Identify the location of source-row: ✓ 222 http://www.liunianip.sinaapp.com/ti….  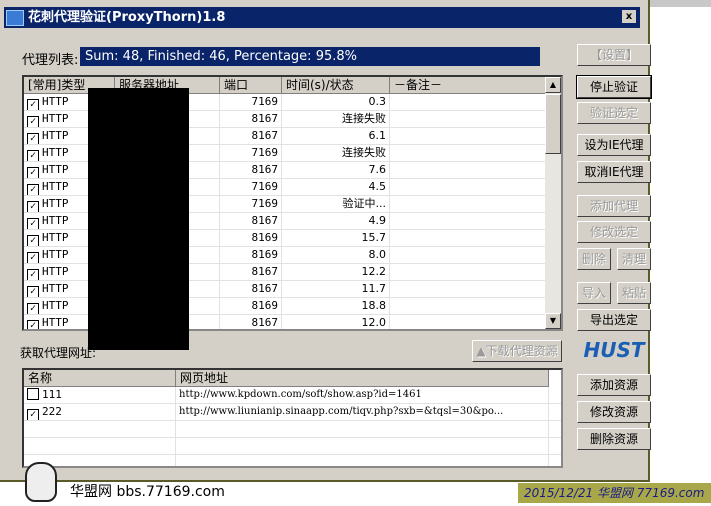
(292, 412).